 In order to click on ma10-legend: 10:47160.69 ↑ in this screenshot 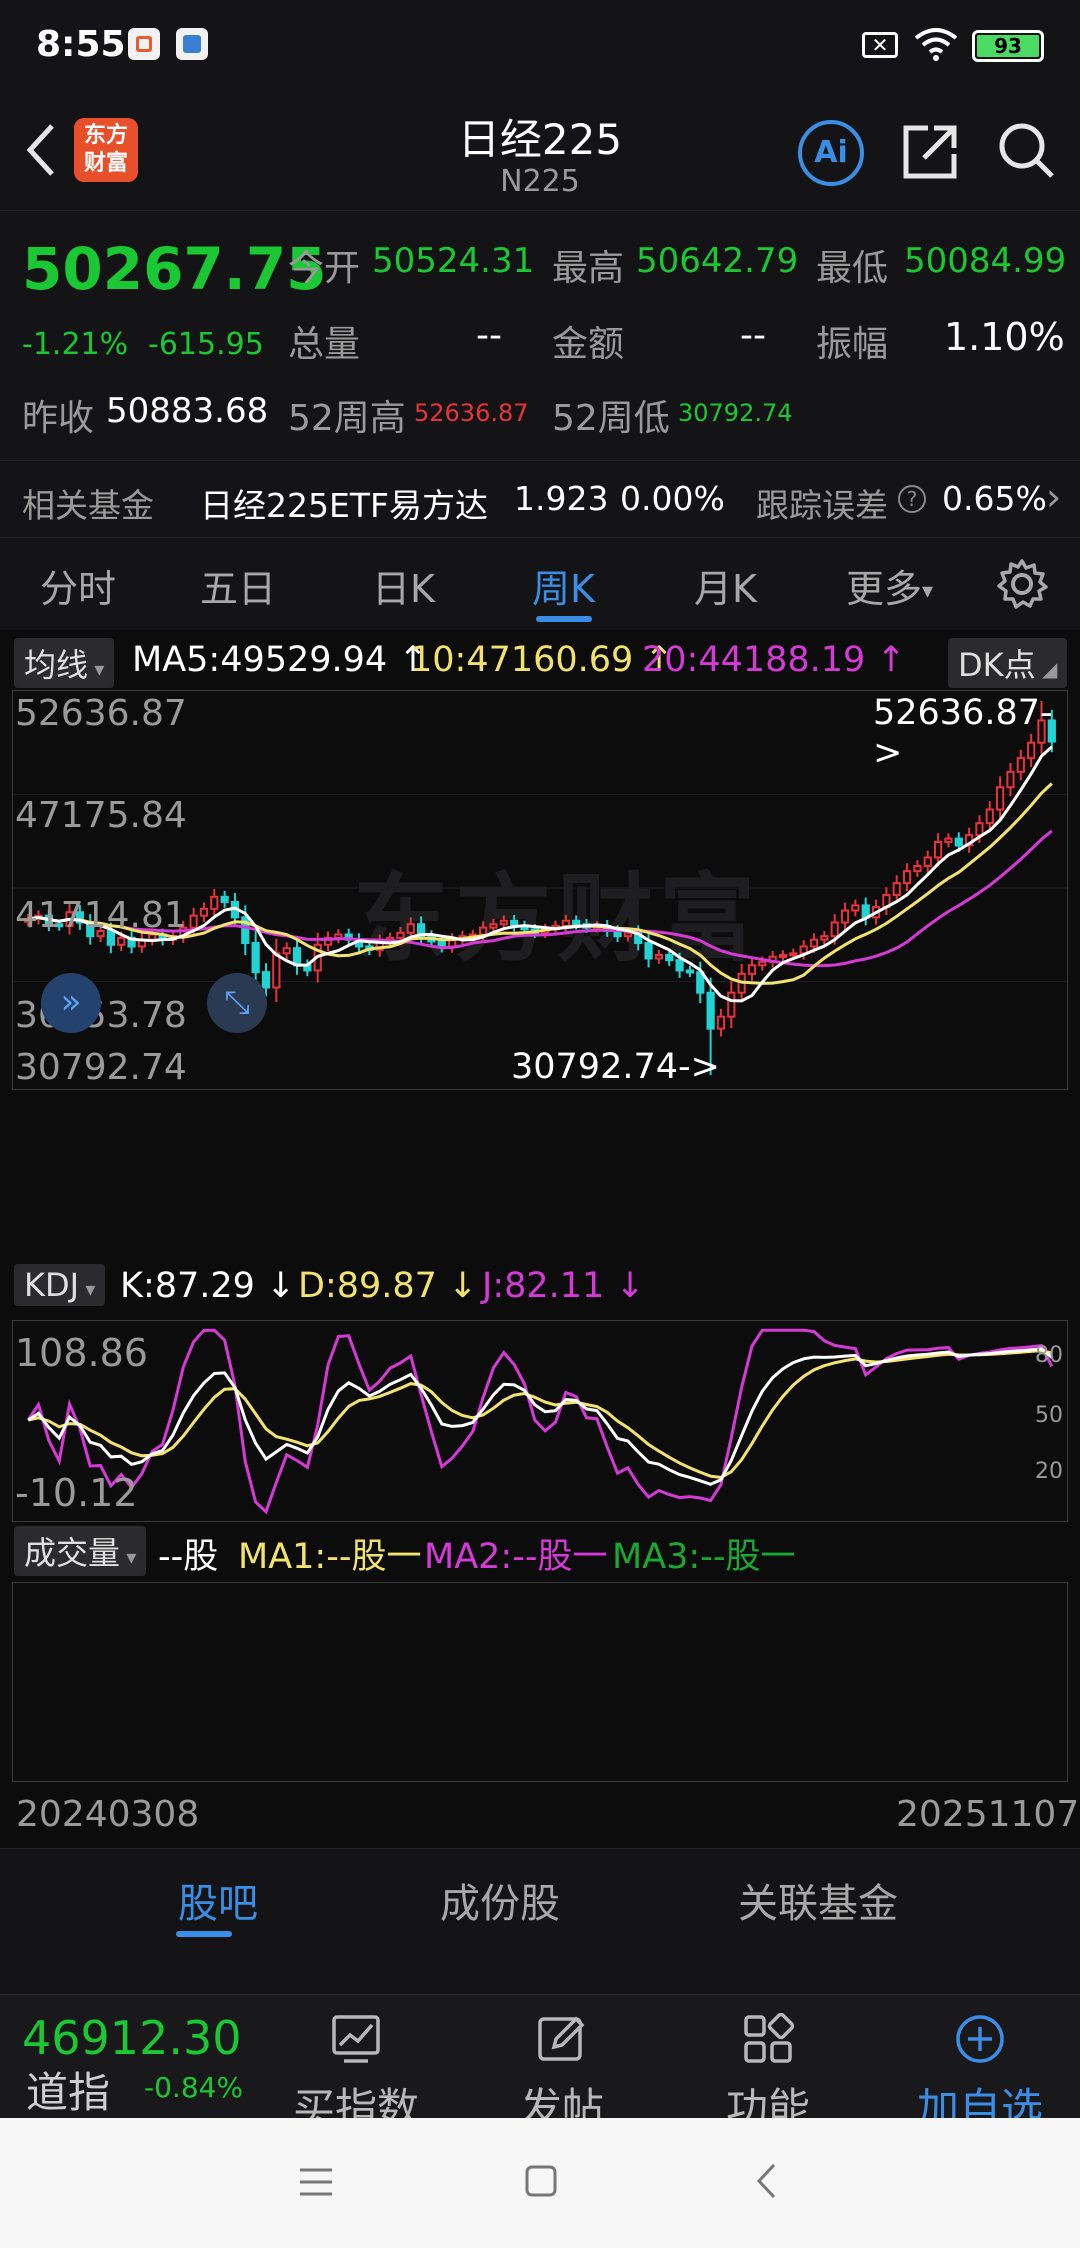, I will do `click(542, 660)`.